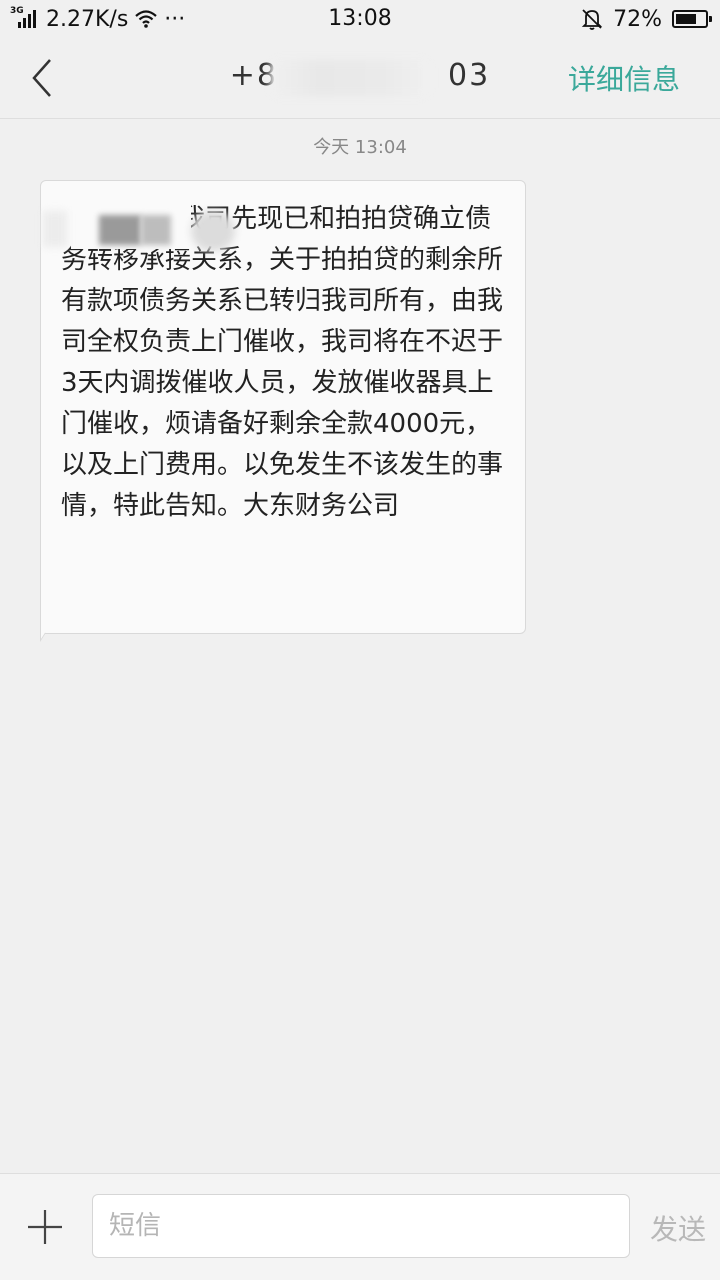 The height and width of the screenshot is (1280, 720). Describe the element at coordinates (360, 19) in the screenshot. I see `status-bar: 3G 2.27K/s ··· 13:08 72%` at that location.